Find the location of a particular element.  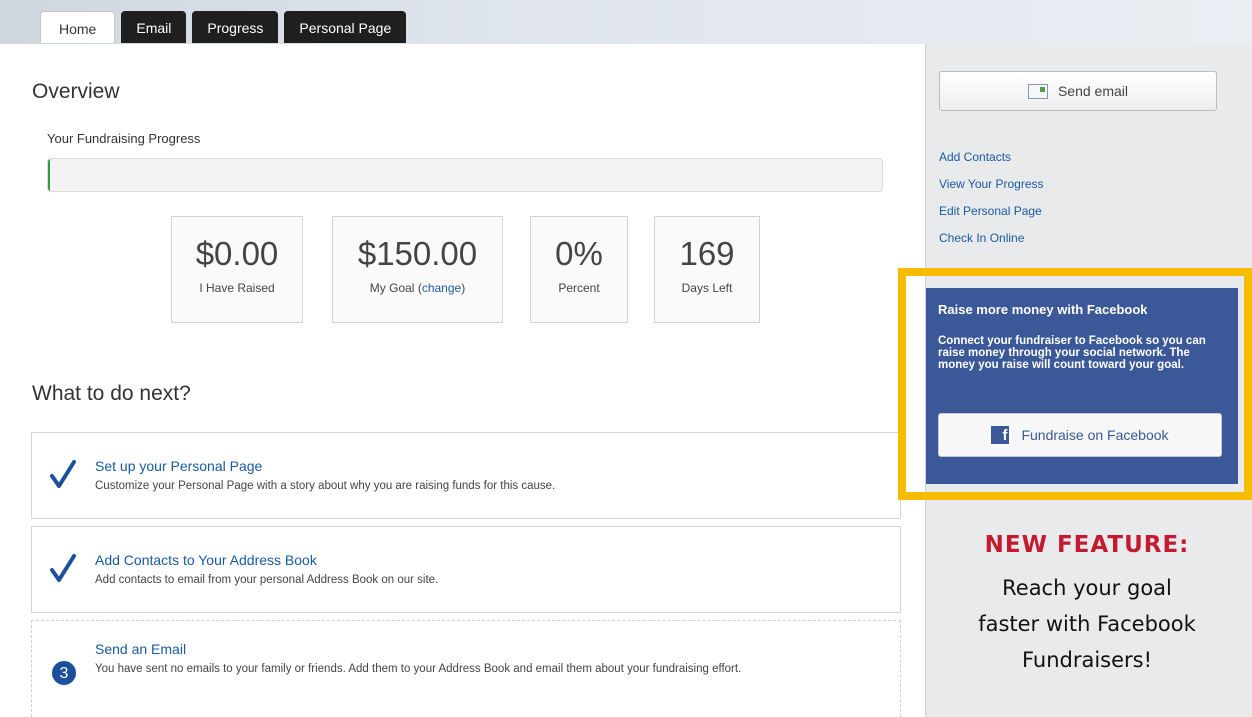

step-number-badge: 3 is located at coordinates (64, 673).